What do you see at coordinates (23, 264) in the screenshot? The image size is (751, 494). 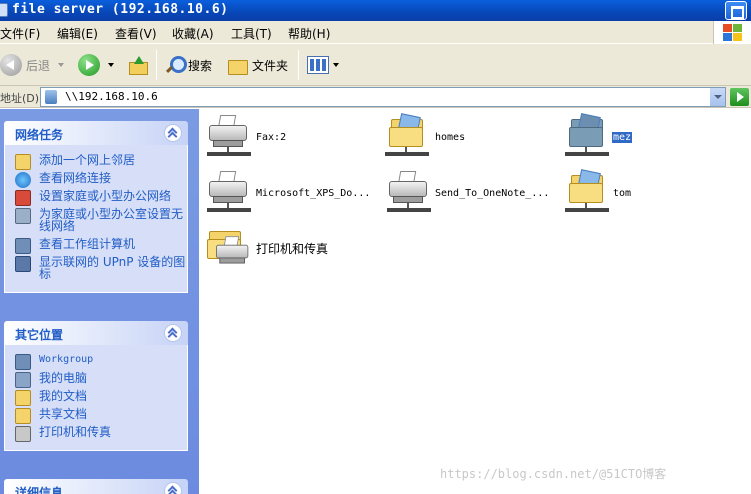 I see `upnp-device-icon` at bounding box center [23, 264].